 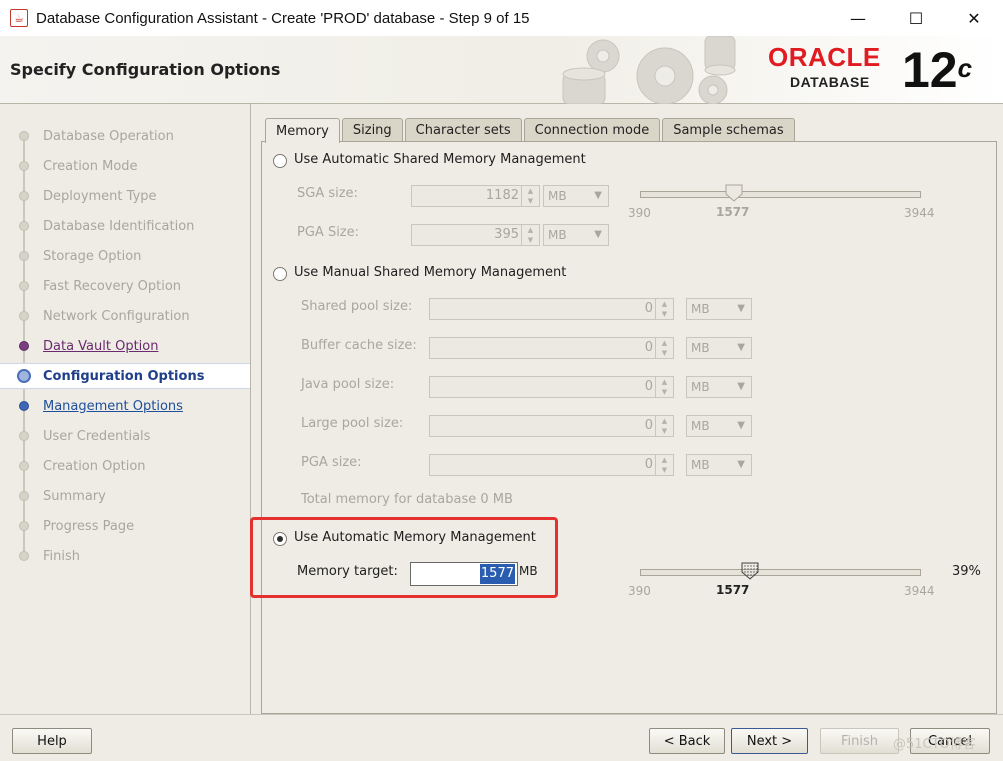 What do you see at coordinates (347, 571) in the screenshot?
I see `memory-target-label: Memory target:` at bounding box center [347, 571].